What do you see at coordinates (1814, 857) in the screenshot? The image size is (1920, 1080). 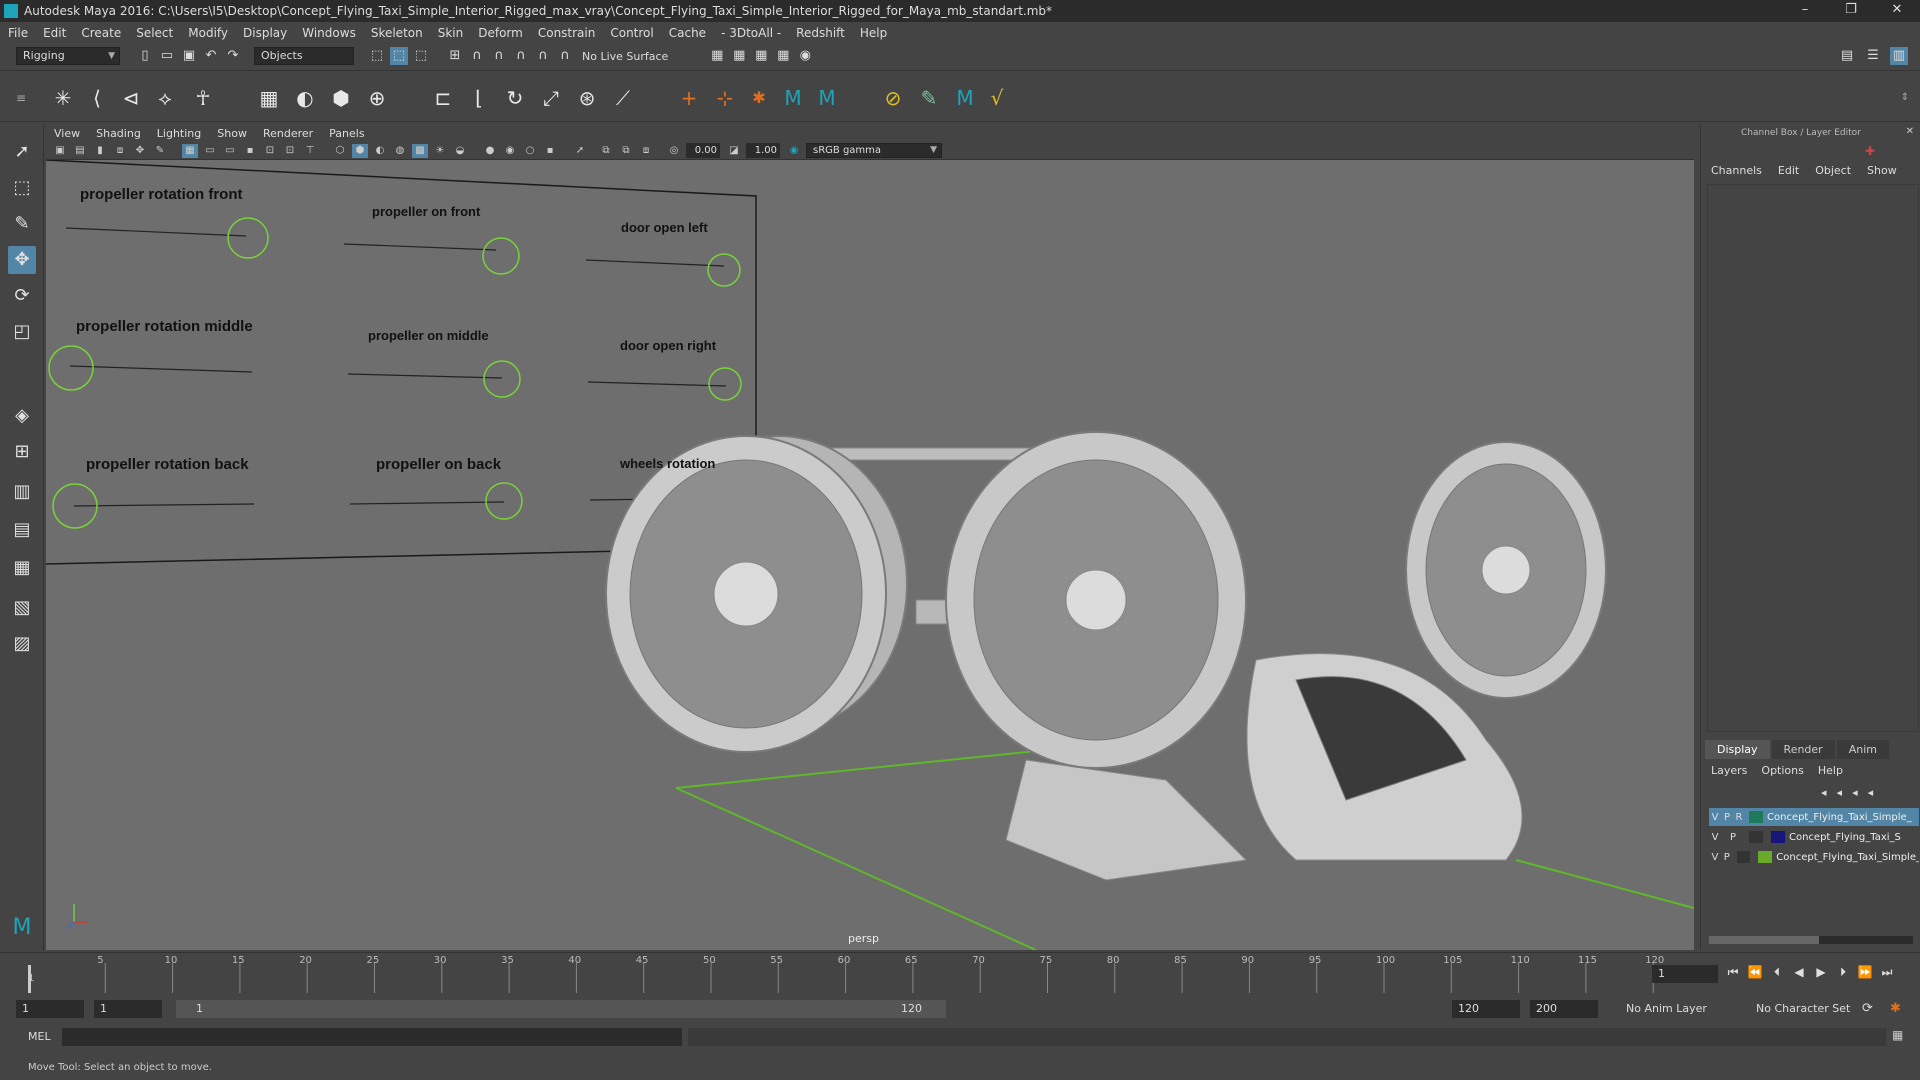 I see `layer-row: V P Concept_Flying_Taxi_Simple_` at bounding box center [1814, 857].